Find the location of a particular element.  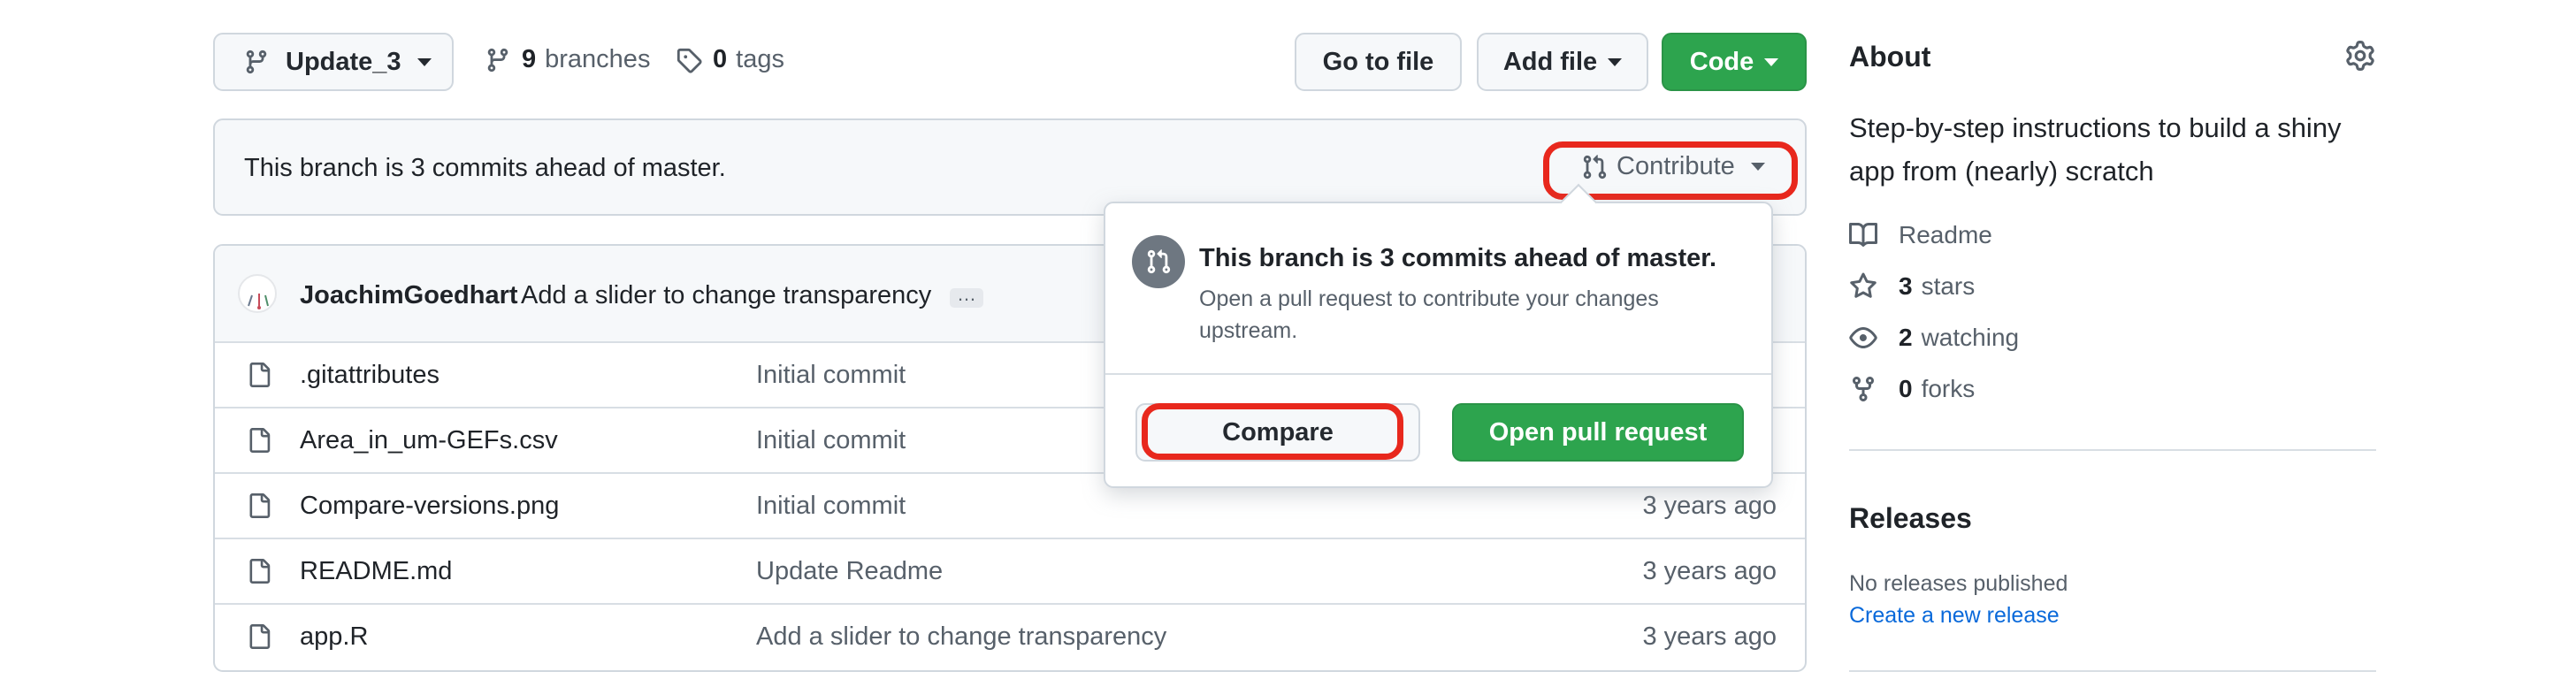

watching-label: watching is located at coordinates (1970, 338).